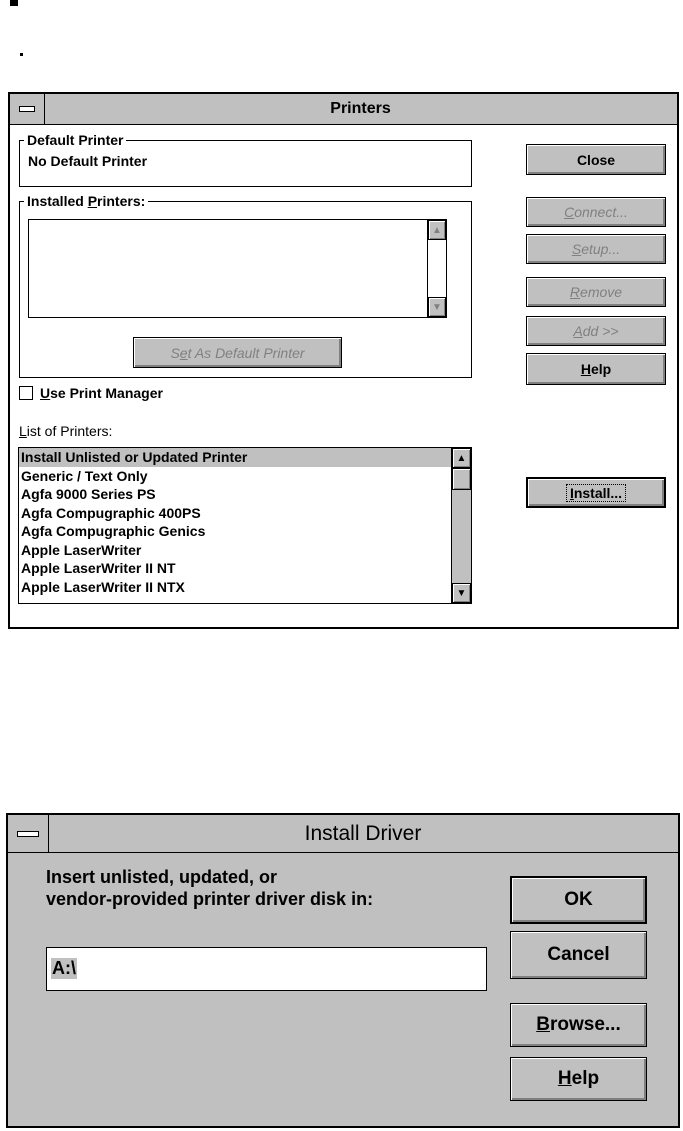  What do you see at coordinates (596, 292) in the screenshot?
I see `remove-button: Remove` at bounding box center [596, 292].